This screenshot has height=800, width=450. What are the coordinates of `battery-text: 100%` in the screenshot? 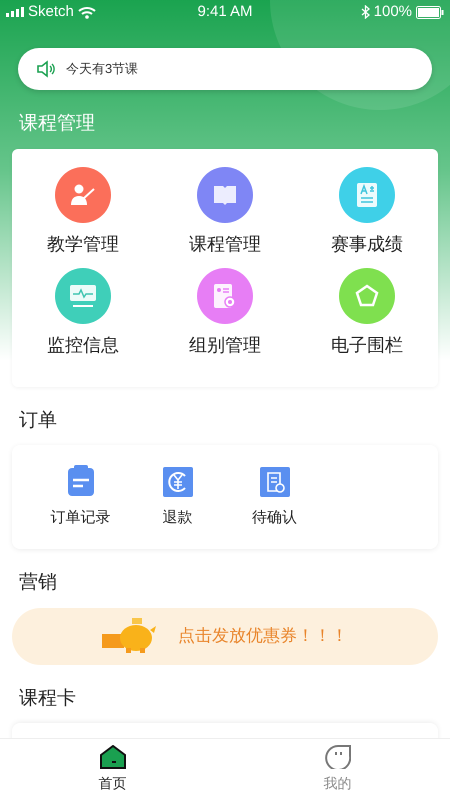 It's located at (393, 12).